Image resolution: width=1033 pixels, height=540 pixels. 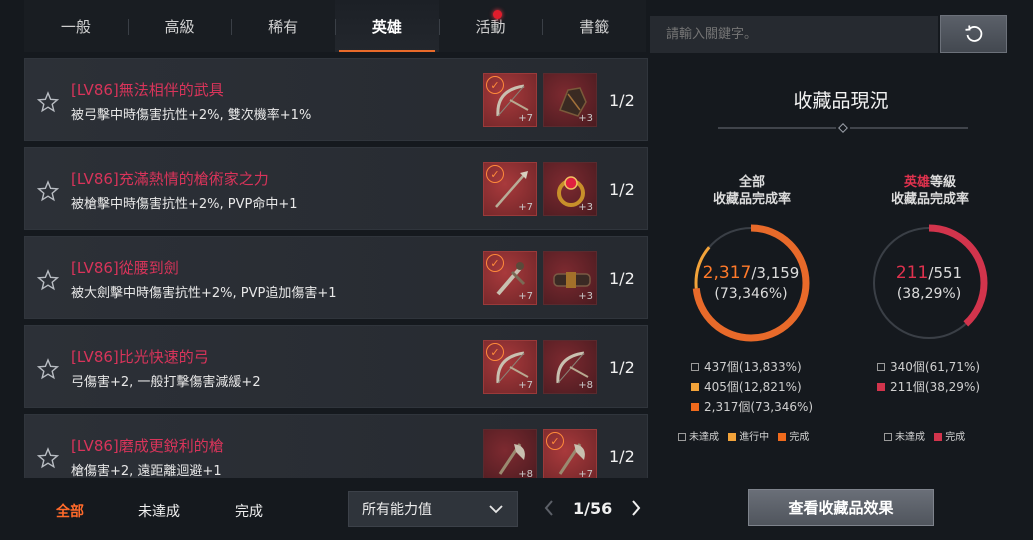 What do you see at coordinates (778, 273) in the screenshot?
I see `total-total-value: 3,159` at bounding box center [778, 273].